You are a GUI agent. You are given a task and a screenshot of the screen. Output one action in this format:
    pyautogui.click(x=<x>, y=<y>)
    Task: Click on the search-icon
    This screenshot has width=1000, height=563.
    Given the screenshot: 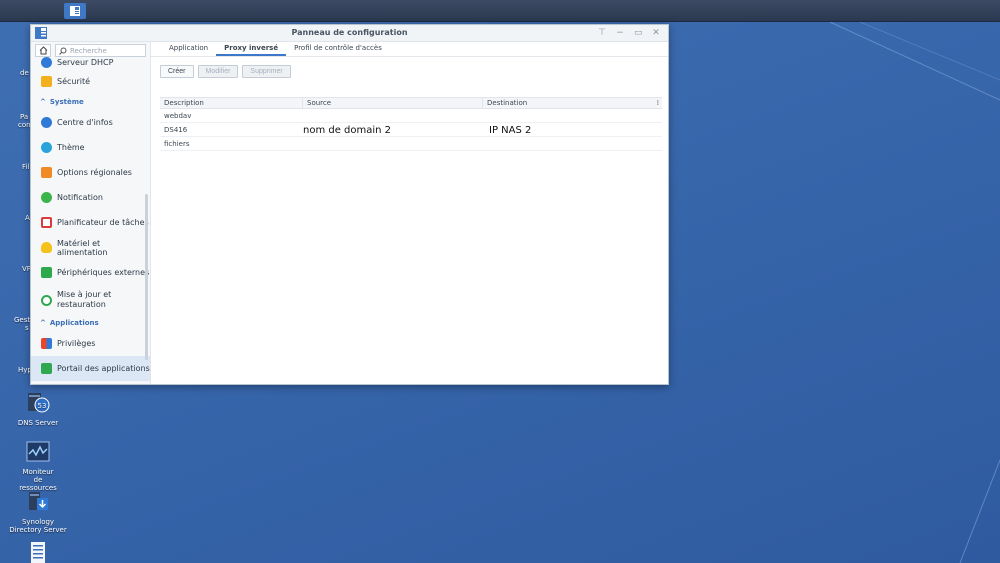 What is the action you would take?
    pyautogui.click(x=63, y=51)
    